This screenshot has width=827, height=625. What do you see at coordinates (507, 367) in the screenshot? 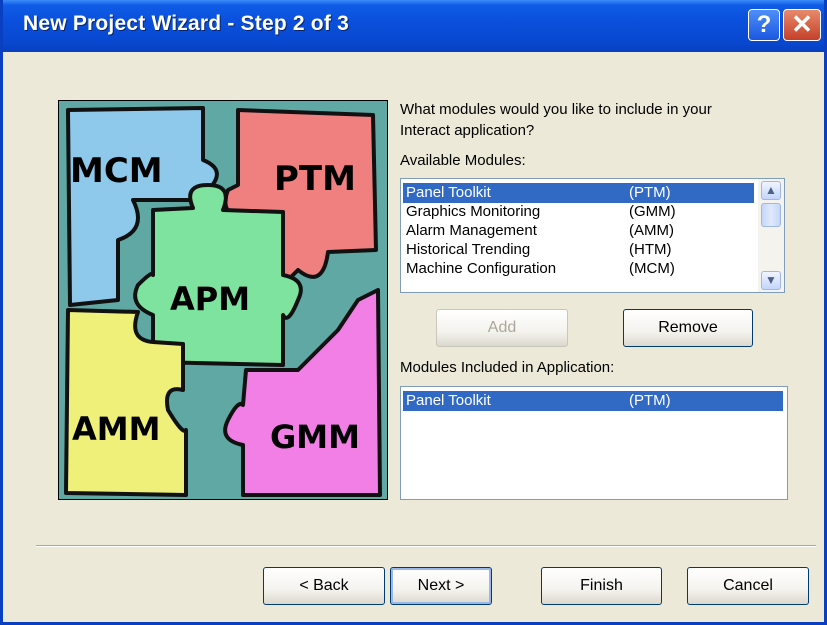
I see `included-modules-label: Modules Included in Application:` at bounding box center [507, 367].